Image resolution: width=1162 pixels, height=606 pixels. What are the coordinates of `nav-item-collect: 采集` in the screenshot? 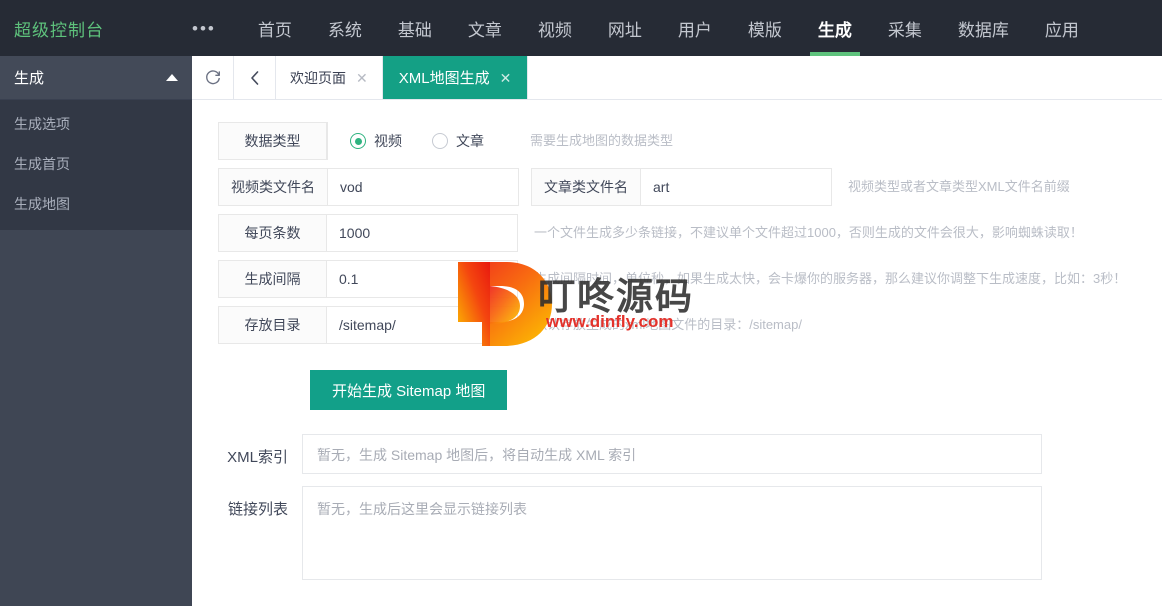 It's located at (905, 28).